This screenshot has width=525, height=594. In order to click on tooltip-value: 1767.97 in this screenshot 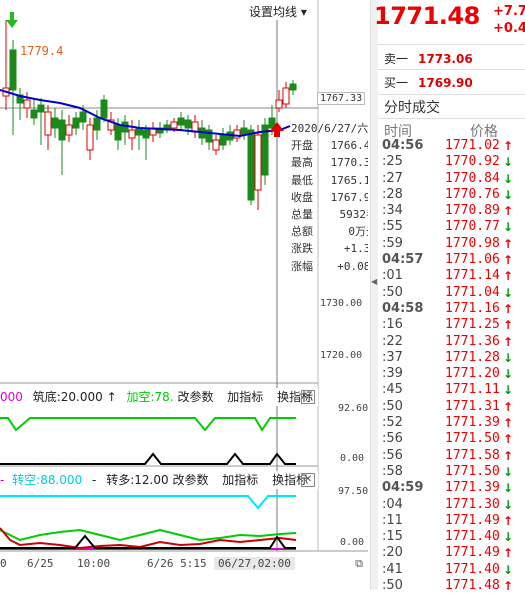, I will do `click(349, 197)`.